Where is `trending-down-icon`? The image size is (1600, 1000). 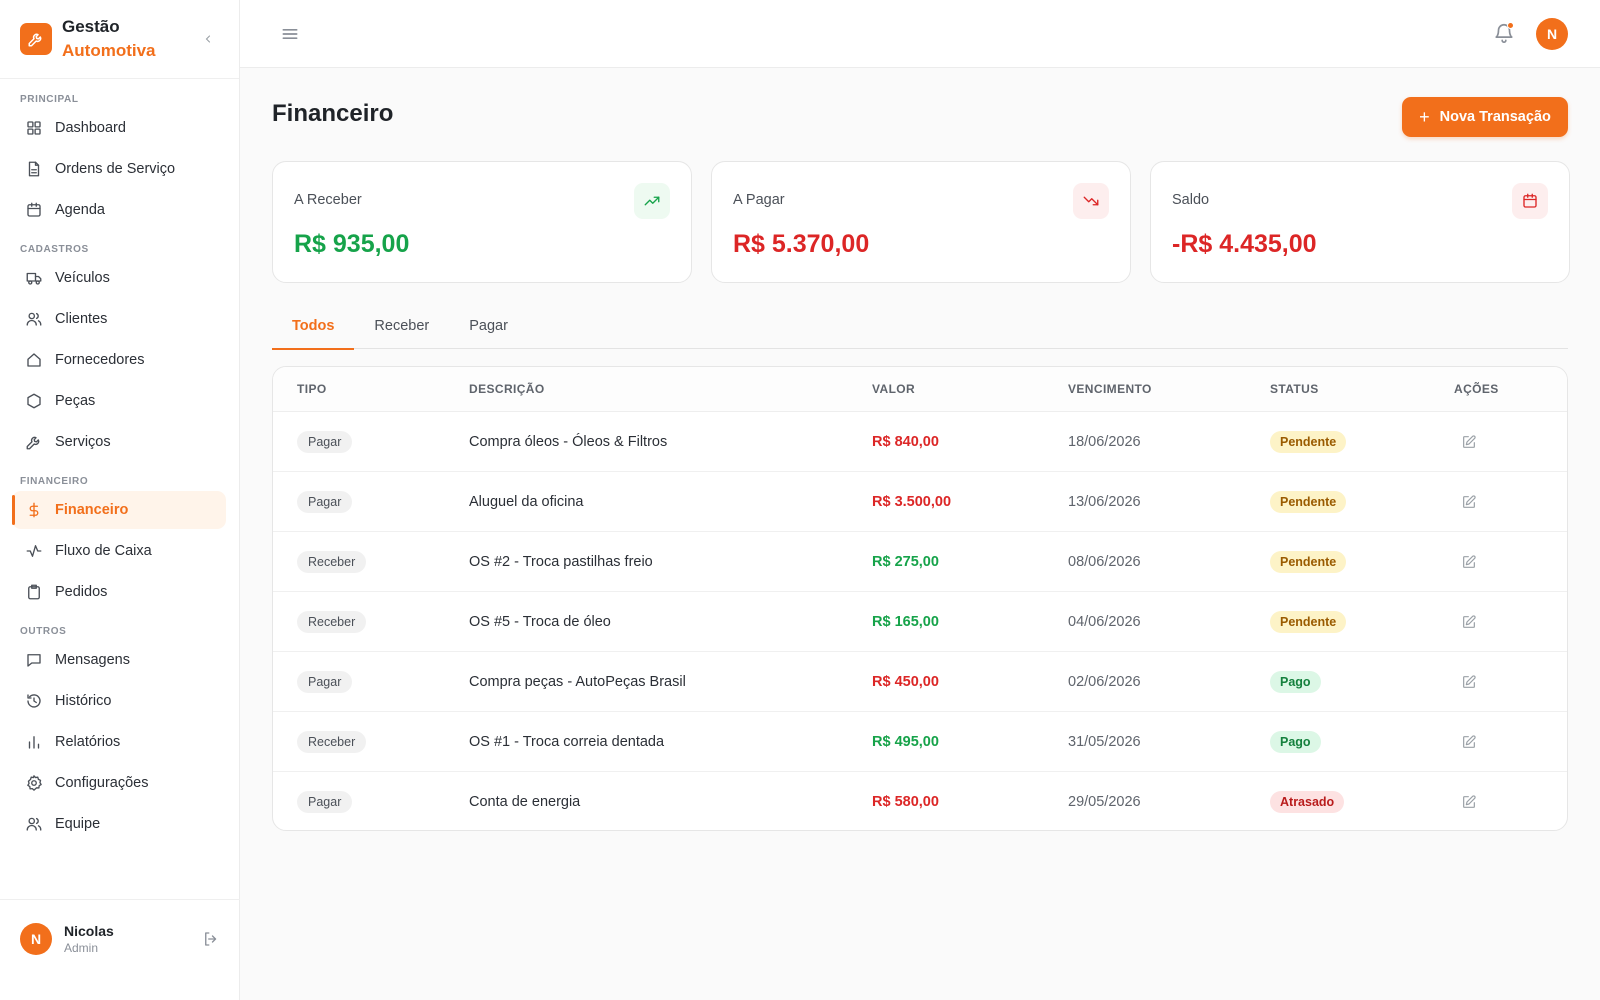
trending-down-icon is located at coordinates (1091, 201).